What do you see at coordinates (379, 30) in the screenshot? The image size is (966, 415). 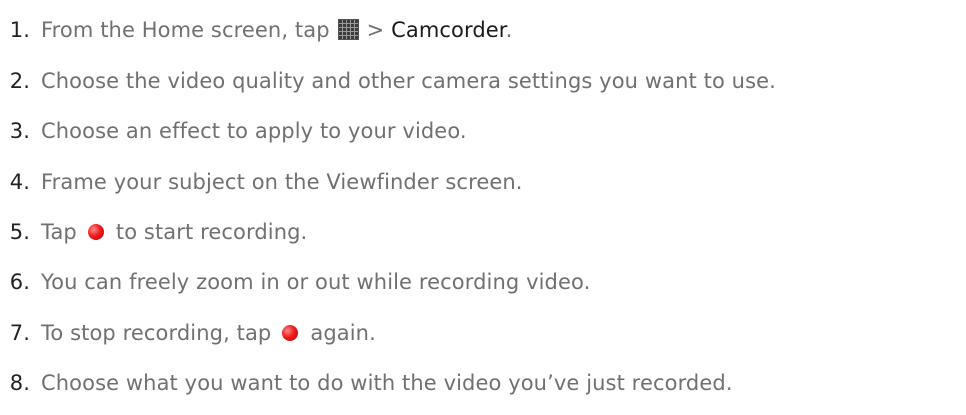 I see `step-text-post: >` at bounding box center [379, 30].